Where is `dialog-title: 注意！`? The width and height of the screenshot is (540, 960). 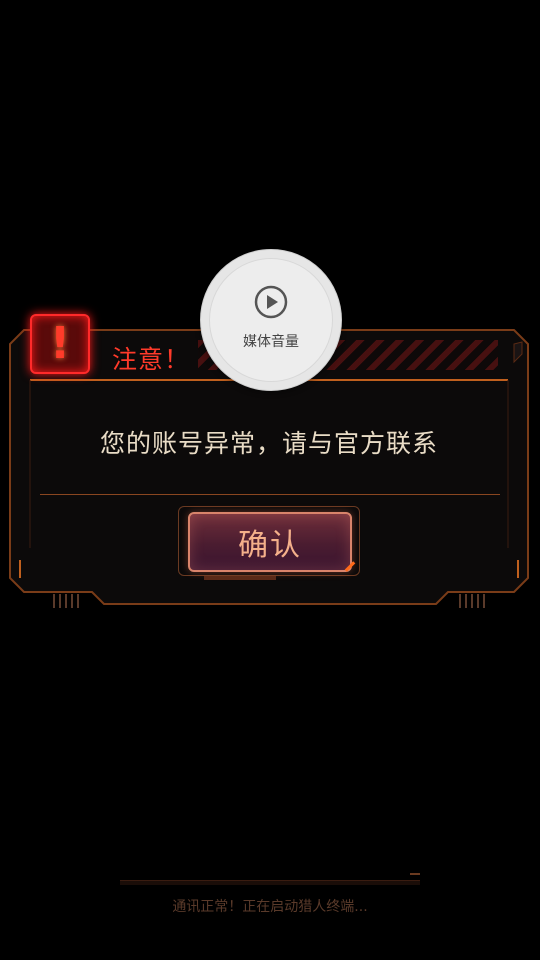
dialog-title: 注意！ is located at coordinates (151, 359).